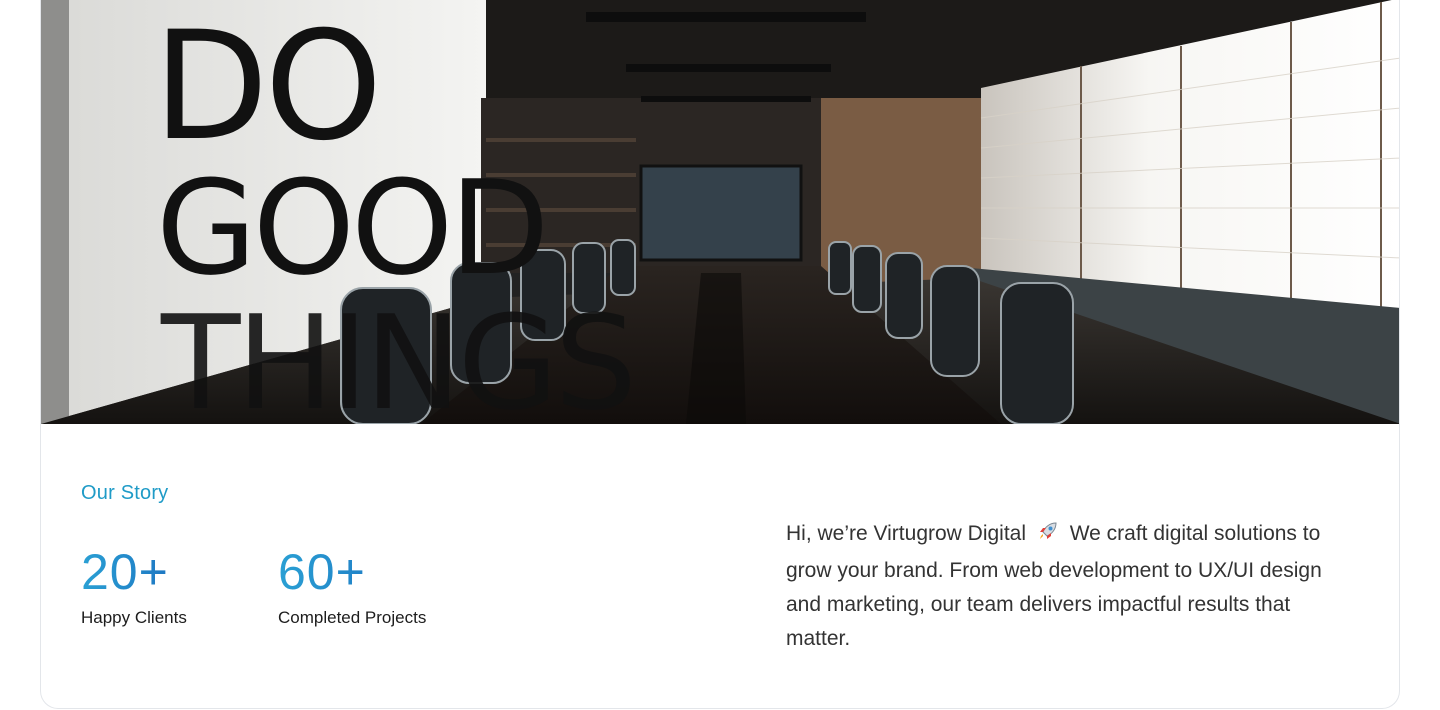 The width and height of the screenshot is (1440, 710). What do you see at coordinates (134, 617) in the screenshot?
I see `stat-label: Happy Clients` at bounding box center [134, 617].